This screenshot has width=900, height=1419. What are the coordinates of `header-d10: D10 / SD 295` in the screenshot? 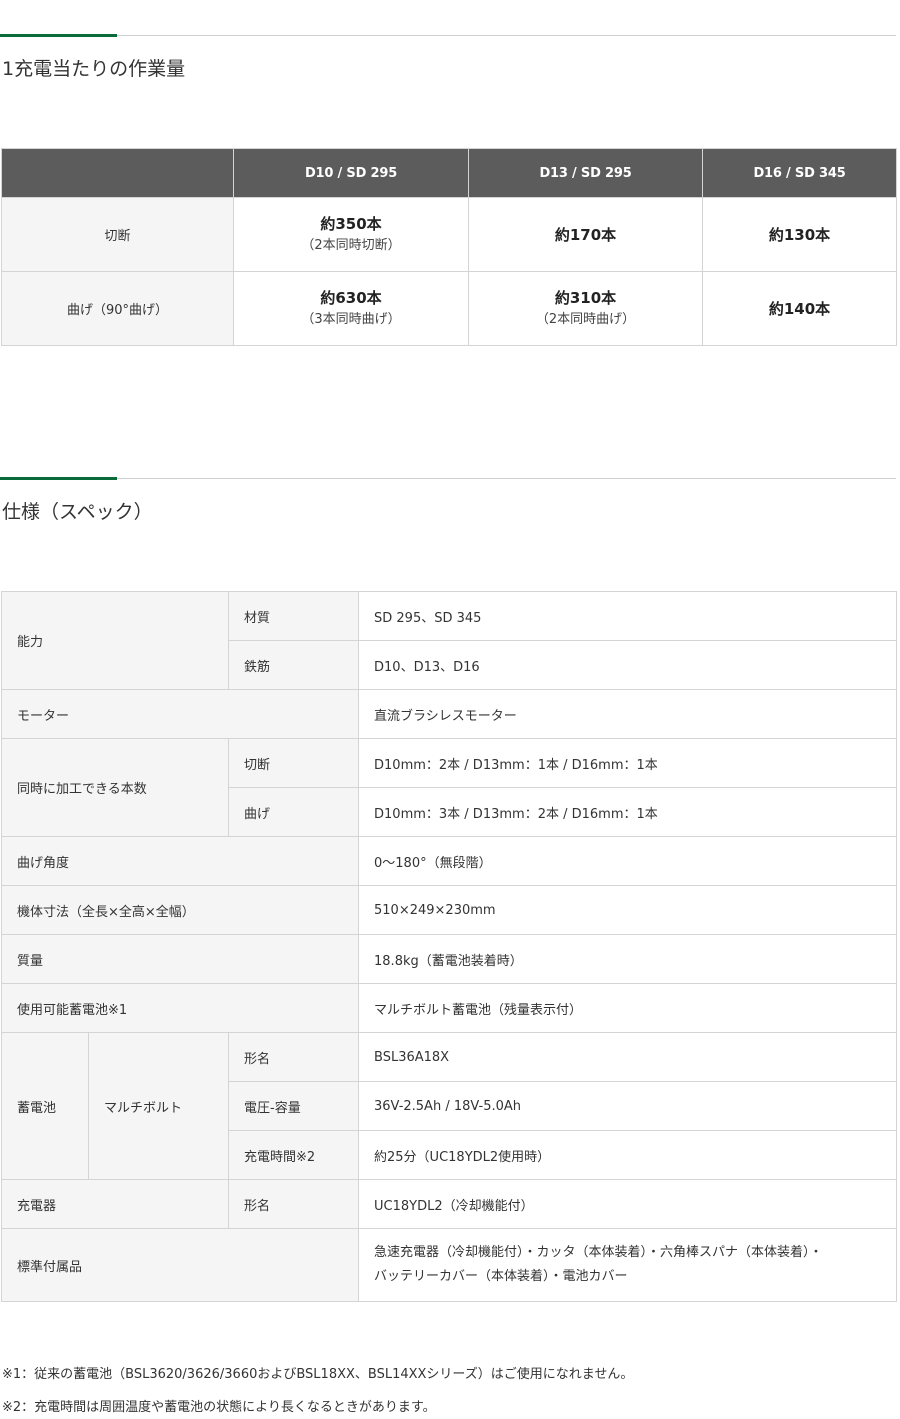 It's located at (351, 173).